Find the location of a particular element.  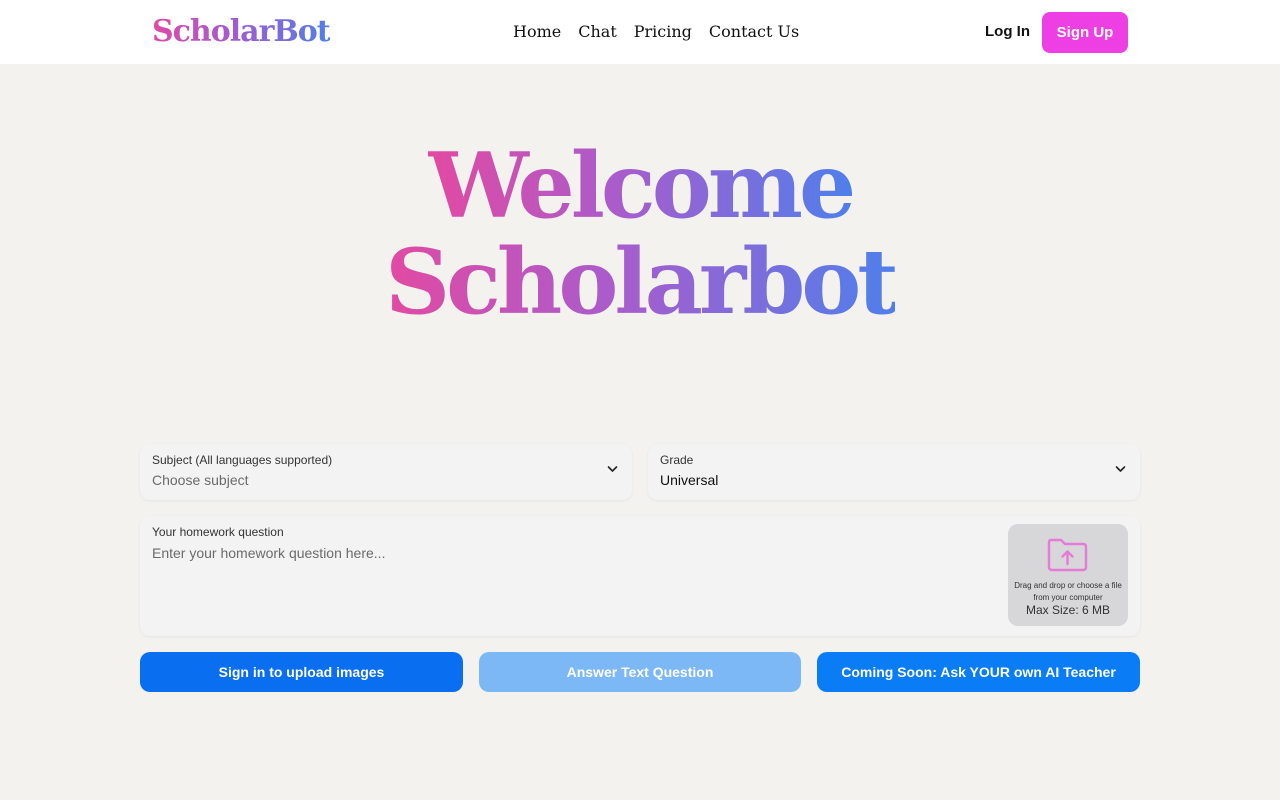

upload-max-size: Max Size: 6 MB is located at coordinates (1068, 610).